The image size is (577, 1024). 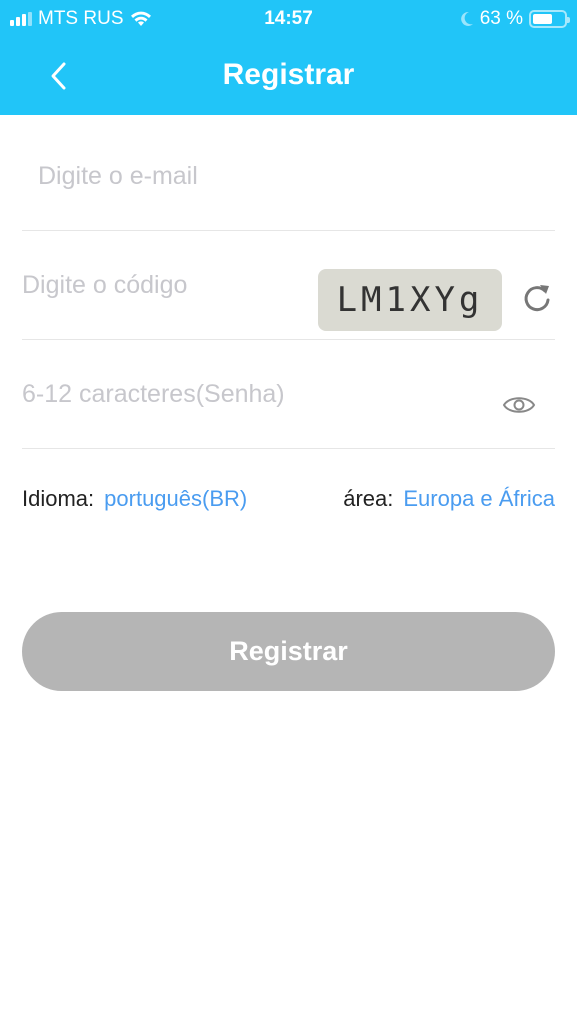 I want to click on password-input, so click(x=209, y=394).